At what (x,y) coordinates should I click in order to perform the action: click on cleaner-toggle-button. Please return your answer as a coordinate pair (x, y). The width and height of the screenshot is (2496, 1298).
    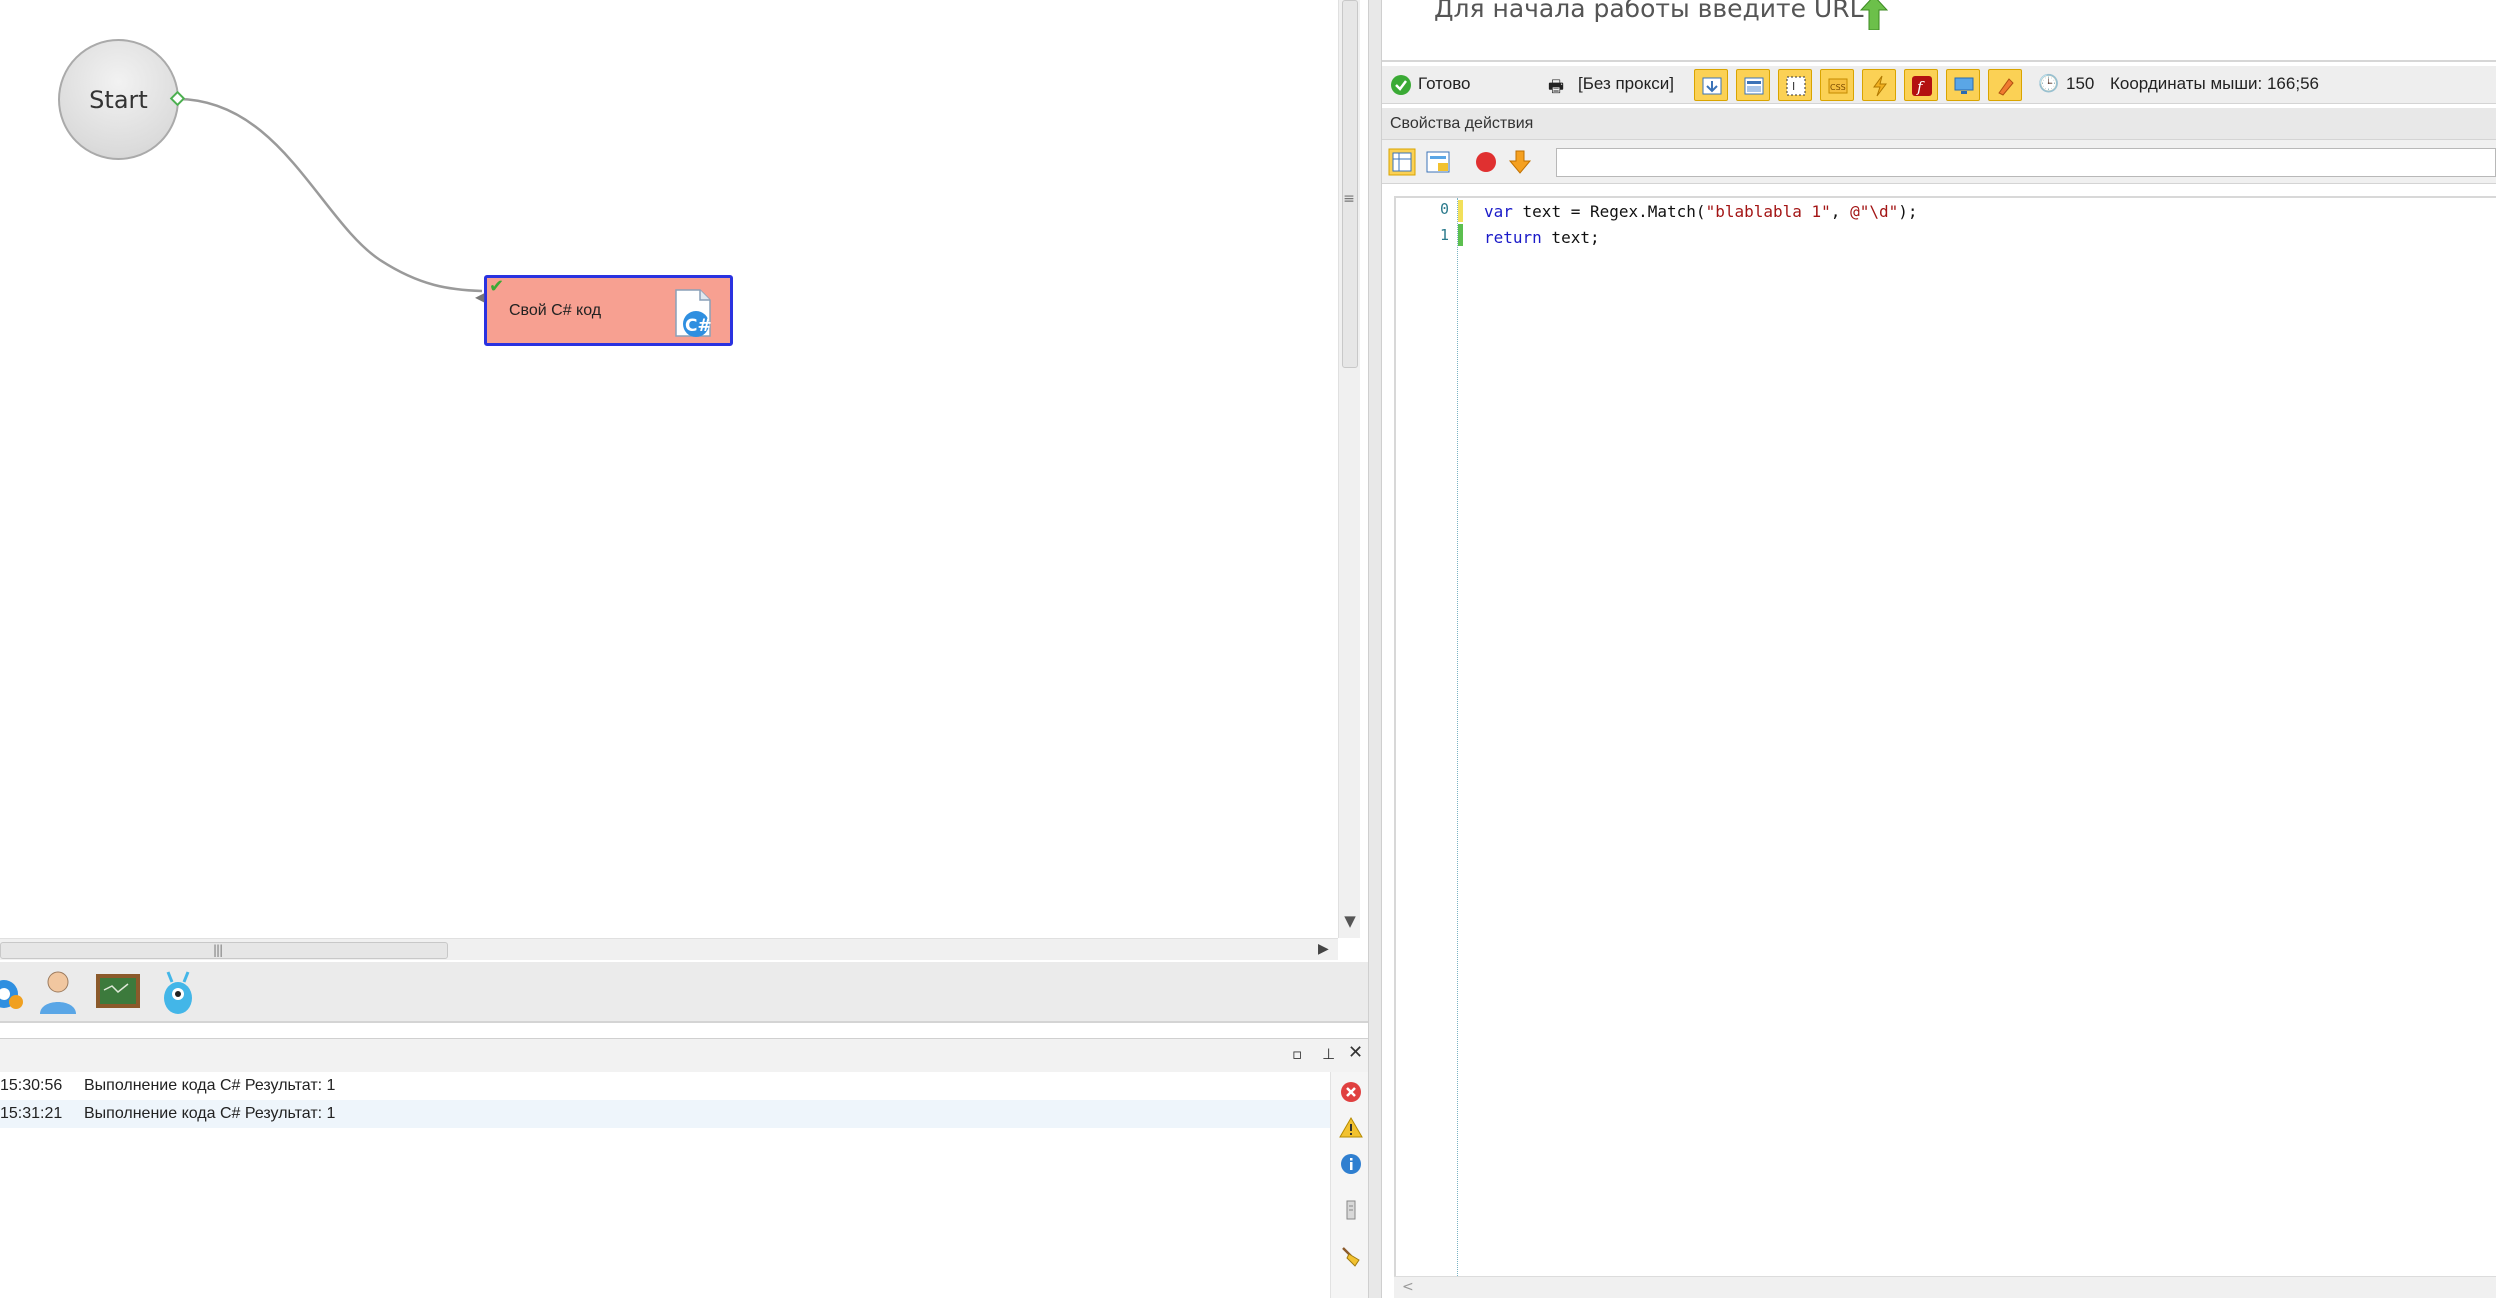
    Looking at the image, I should click on (2005, 85).